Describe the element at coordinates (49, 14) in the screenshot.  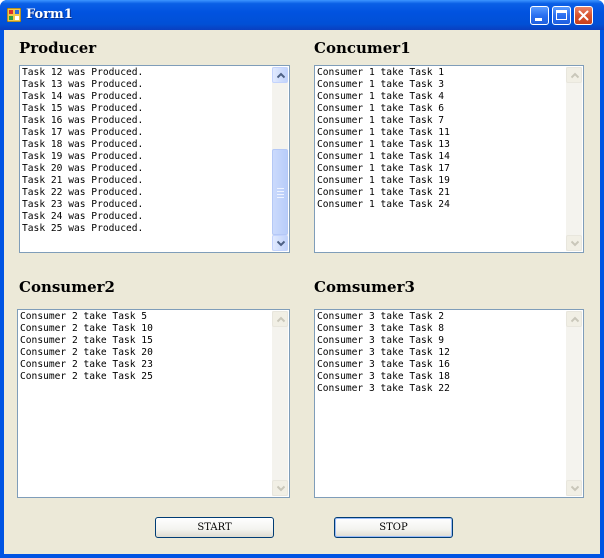
I see `window-title: Form1` at that location.